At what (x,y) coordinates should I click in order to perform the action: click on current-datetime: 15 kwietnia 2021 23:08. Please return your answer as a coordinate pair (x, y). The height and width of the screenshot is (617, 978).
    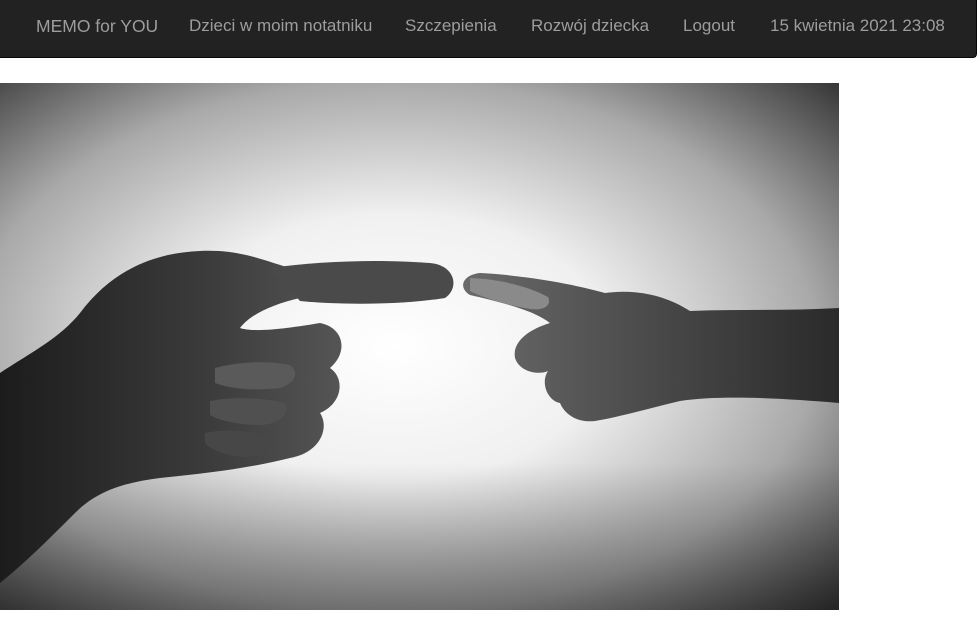
    Looking at the image, I should click on (857, 25).